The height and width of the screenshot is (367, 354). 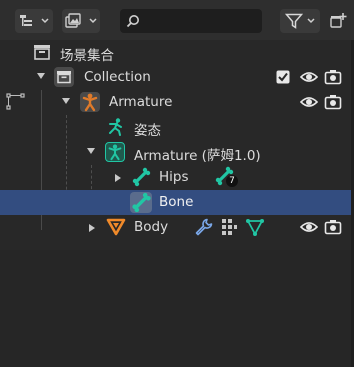 I want to click on tree-label: Hips, so click(x=174, y=177).